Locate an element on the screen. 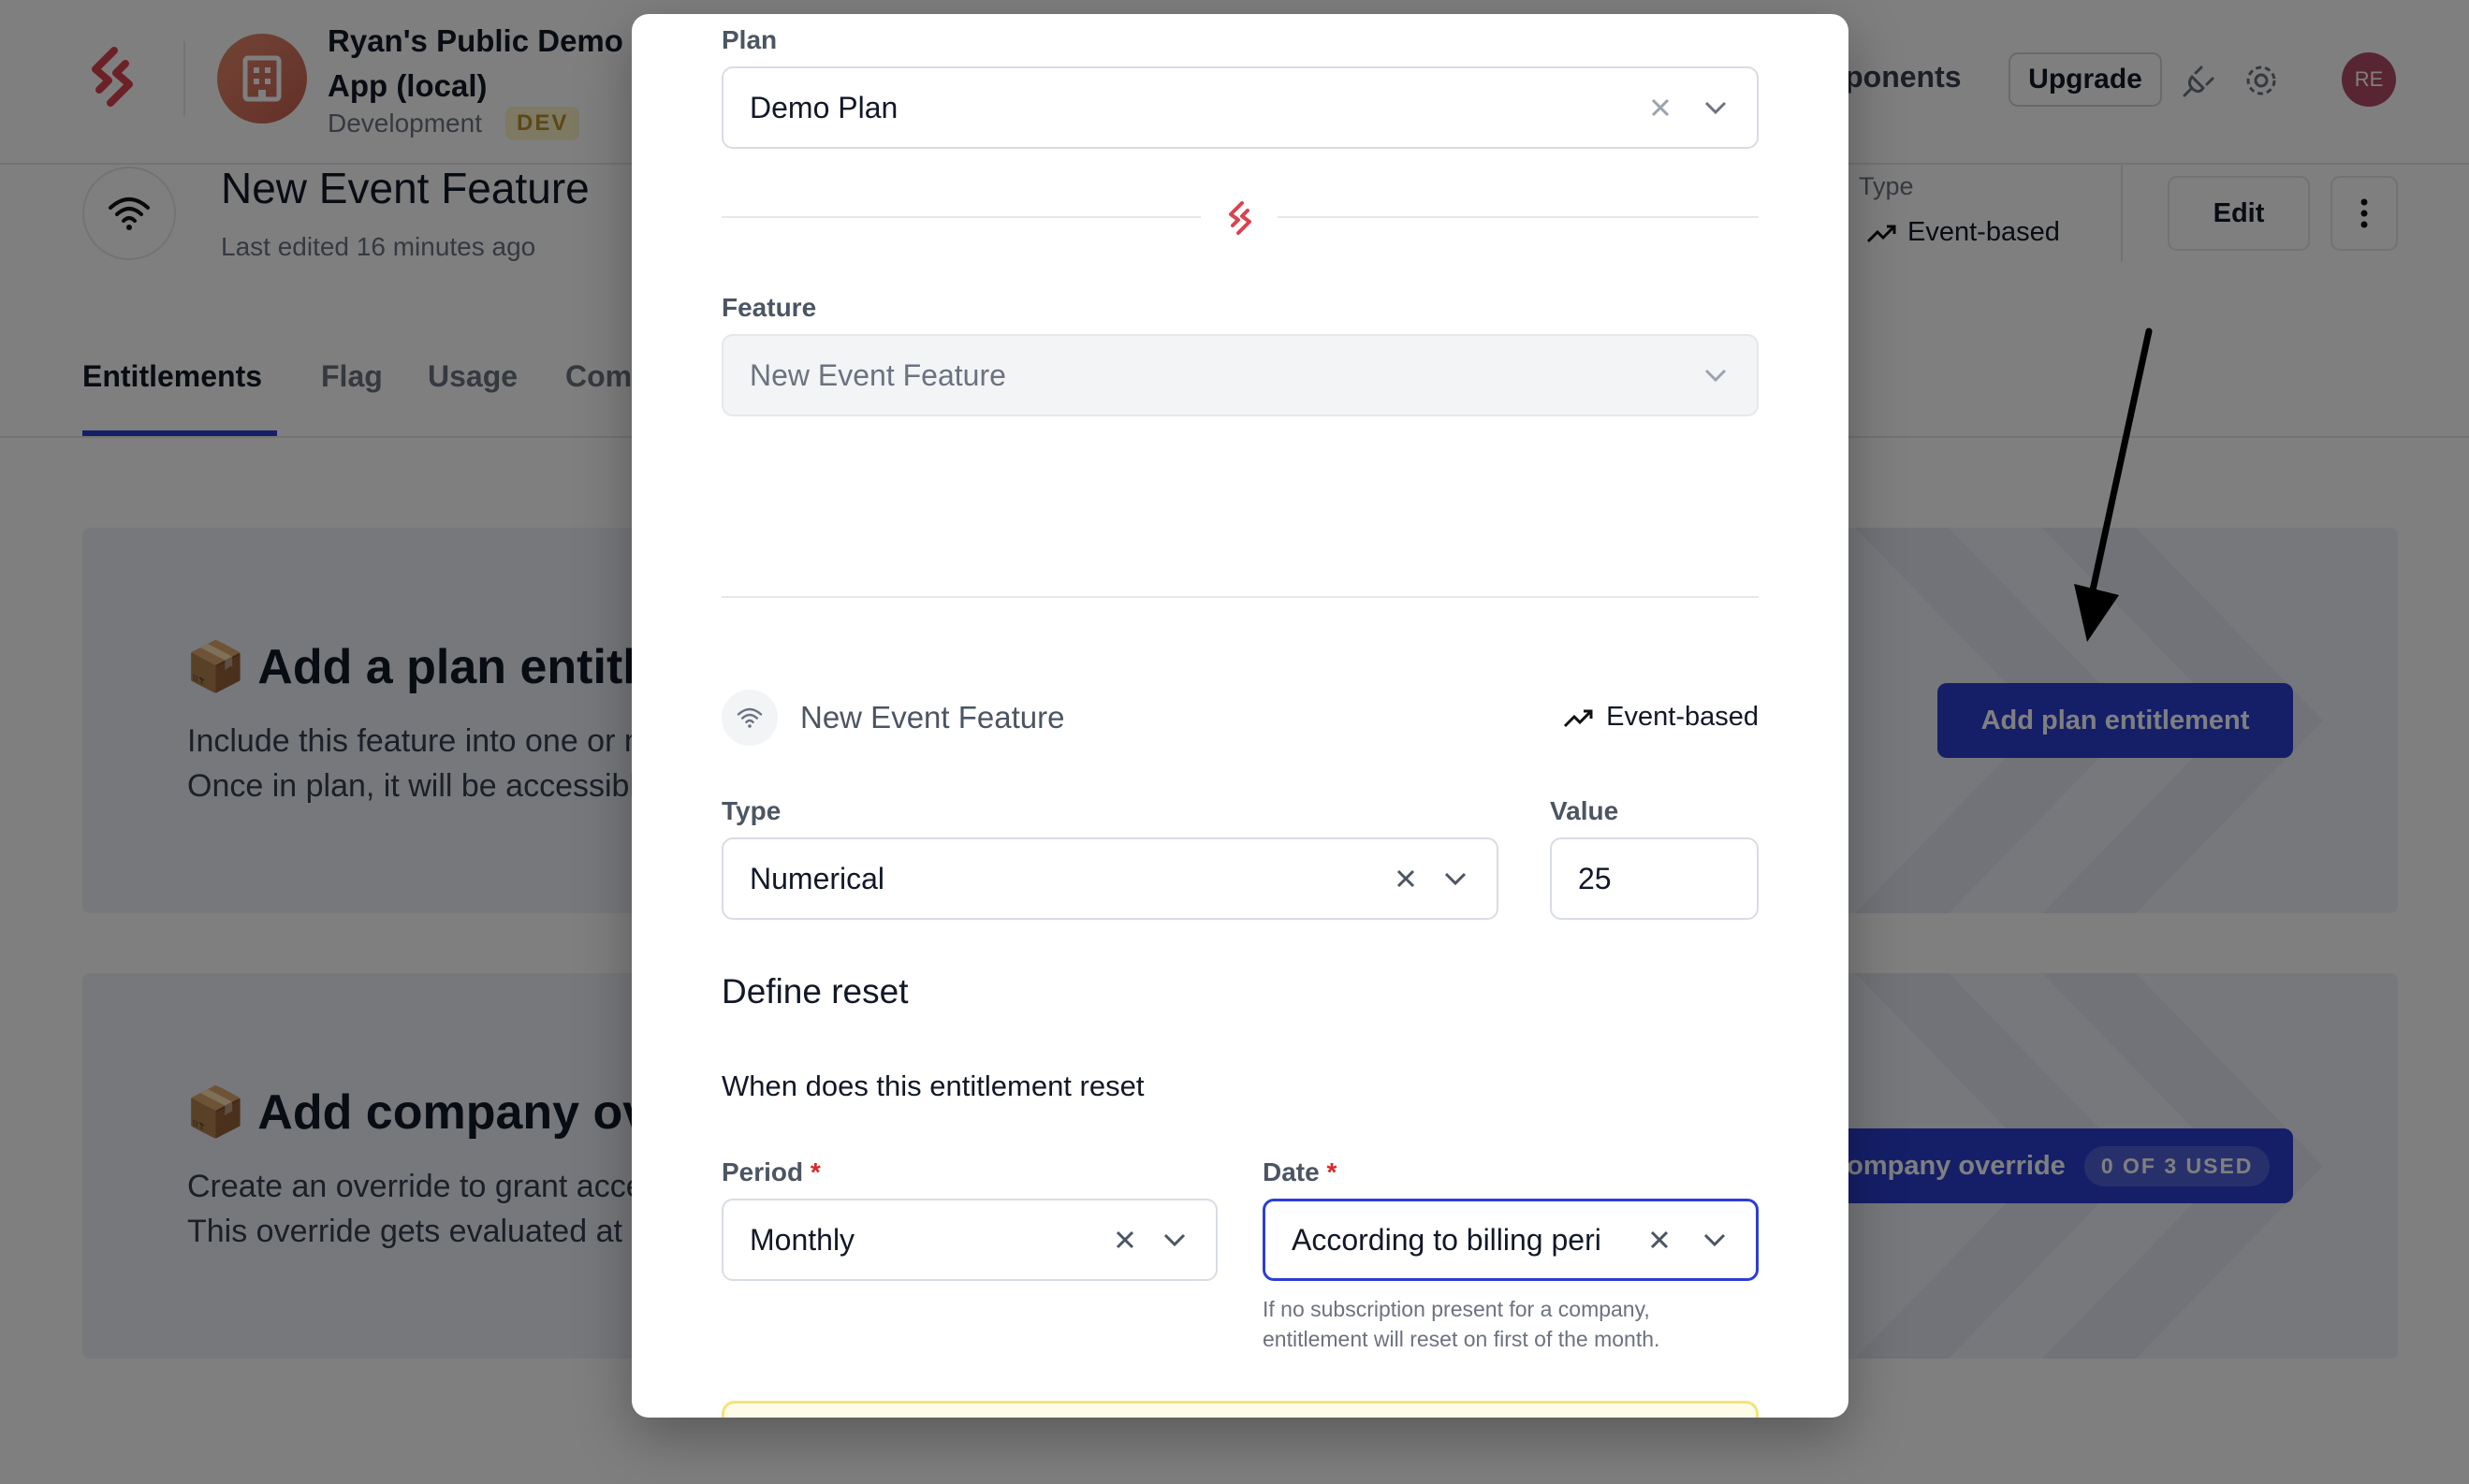 The width and height of the screenshot is (2469, 1484). value-label: Value is located at coordinates (1584, 810).